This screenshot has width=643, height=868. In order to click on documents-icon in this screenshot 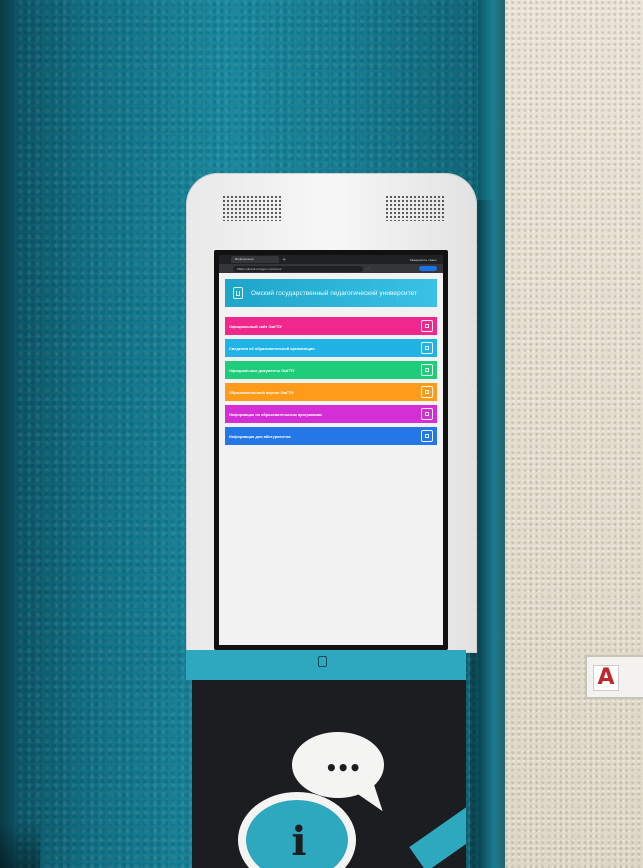, I will do `click(427, 370)`.